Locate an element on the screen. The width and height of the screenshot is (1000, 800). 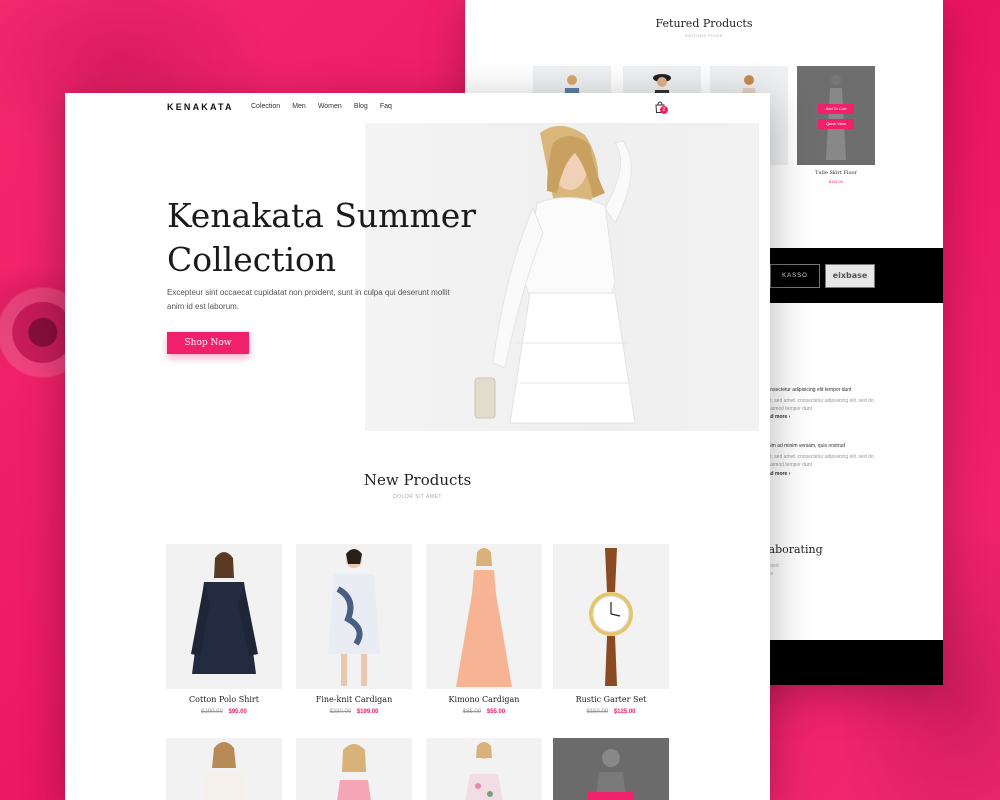
product-card: Rustic Garter Set $150.00 $125.00 is located at coordinates (611, 629).